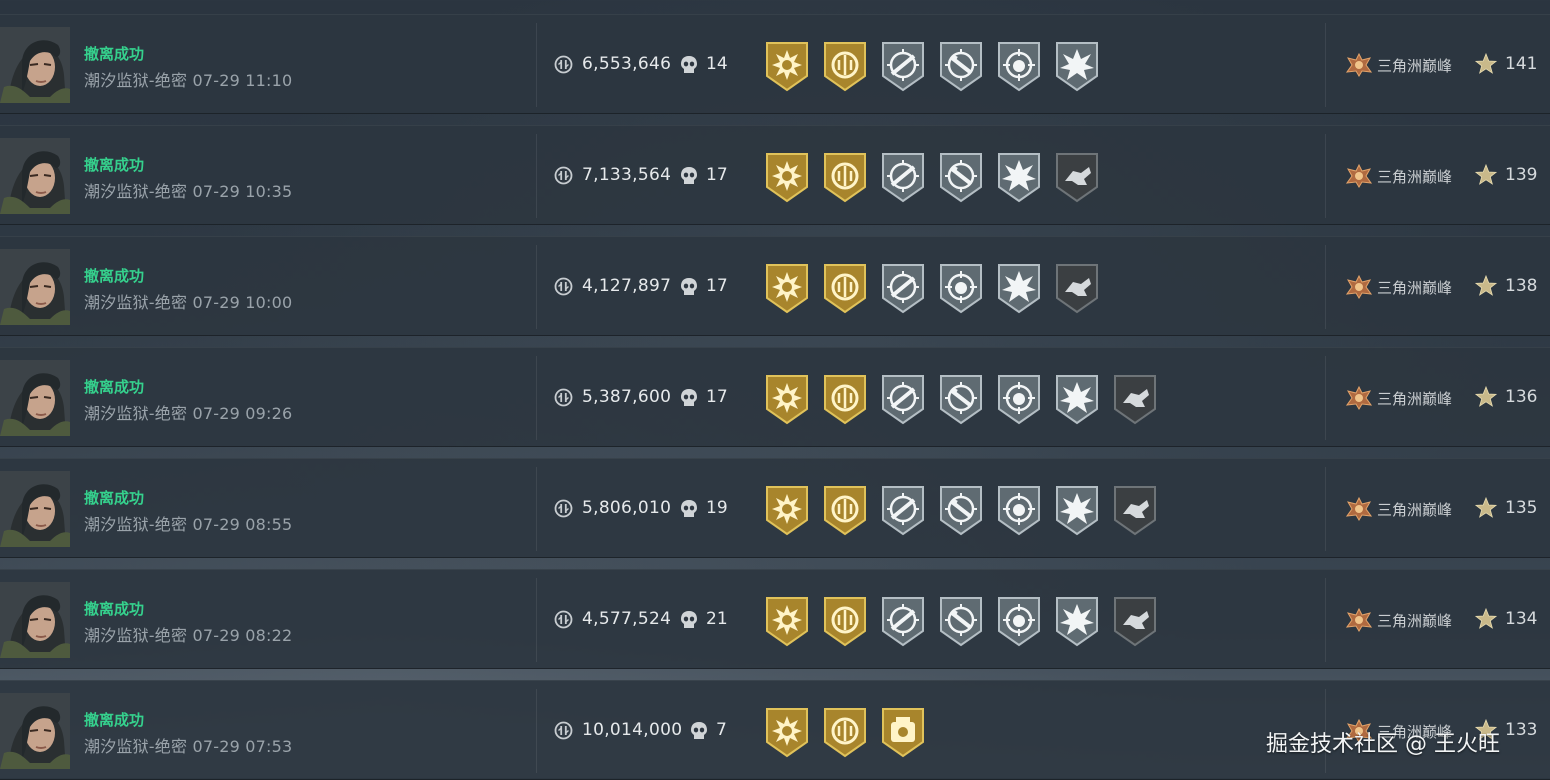  I want to click on match-time: 07-29 09:26, so click(242, 413).